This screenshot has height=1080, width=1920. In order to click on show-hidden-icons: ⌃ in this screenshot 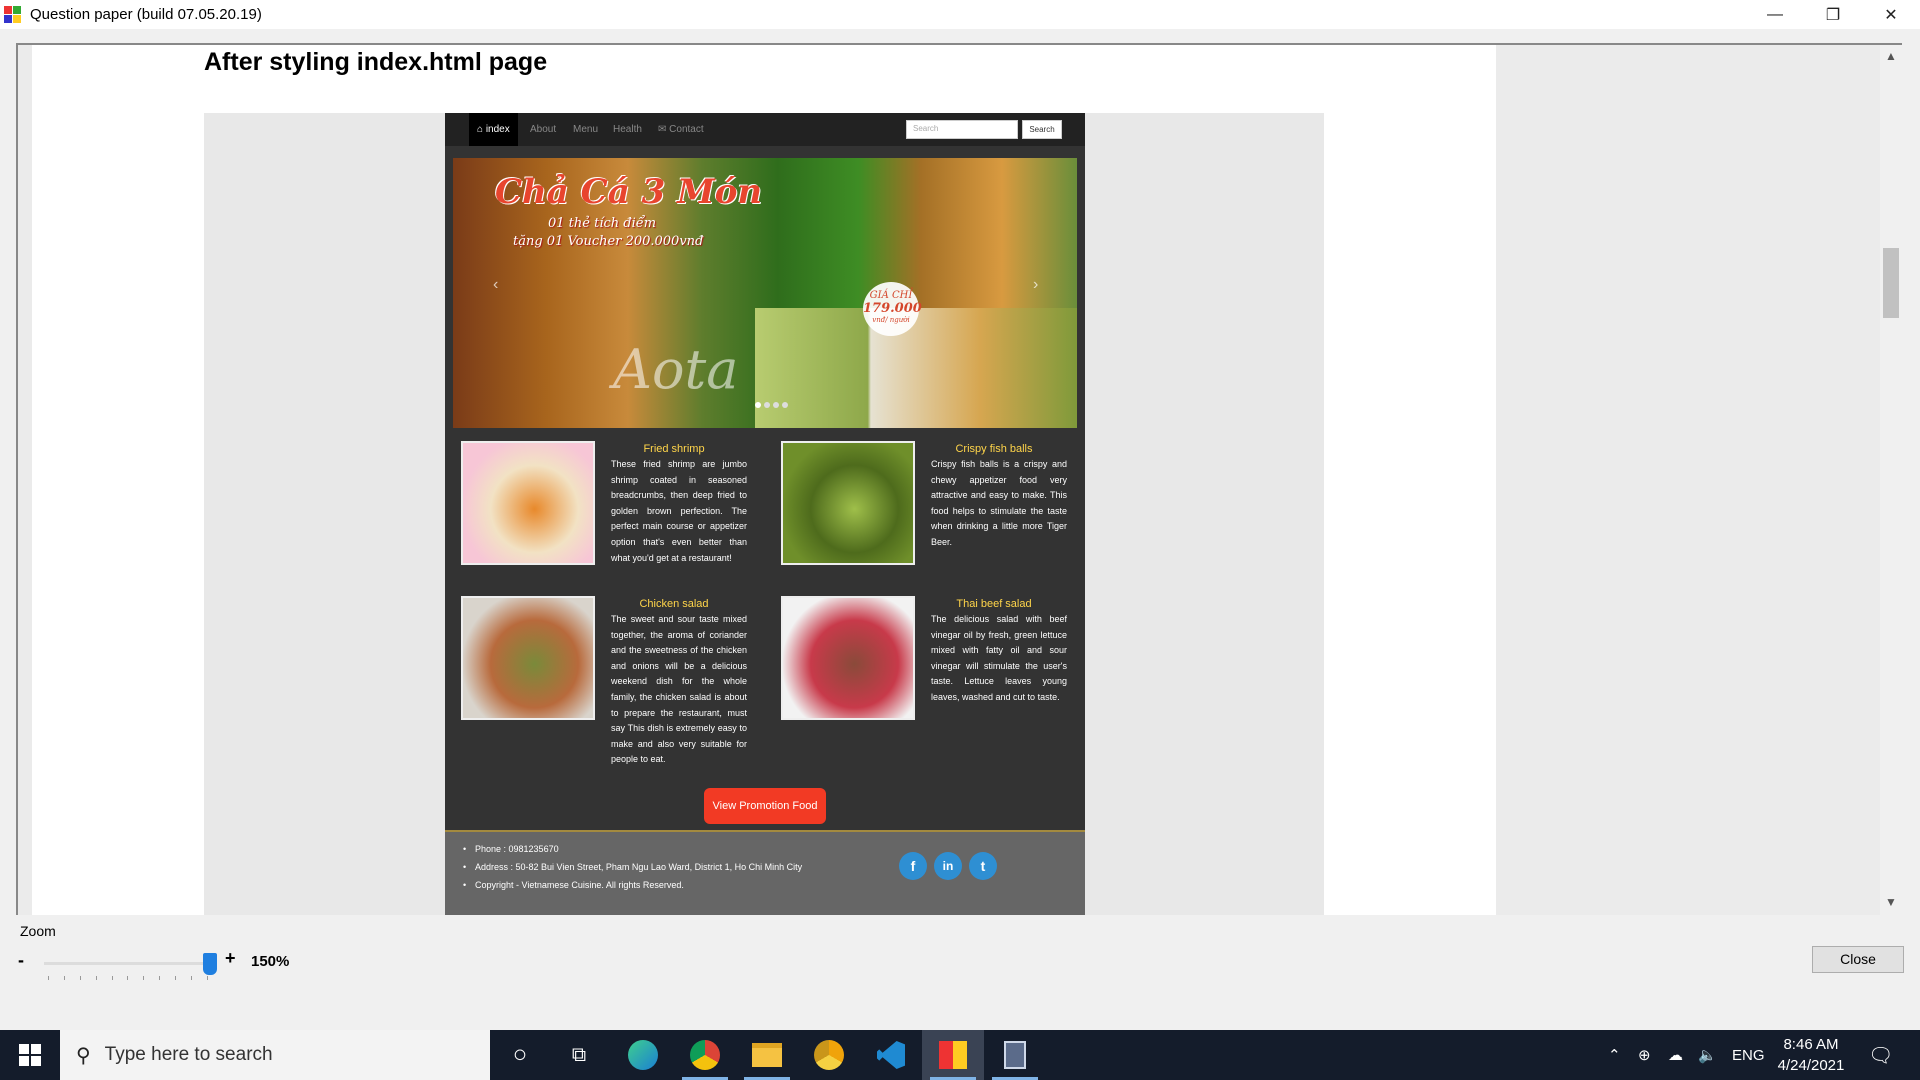, I will do `click(1614, 1055)`.